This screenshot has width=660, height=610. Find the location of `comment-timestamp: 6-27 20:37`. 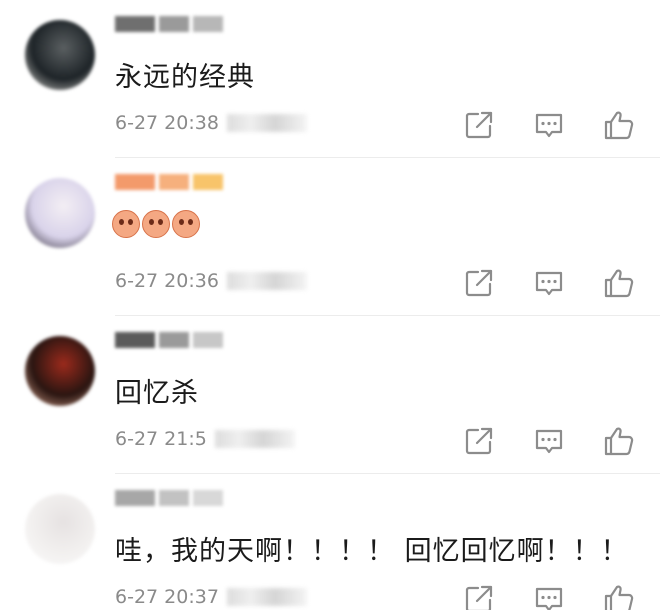

comment-timestamp: 6-27 20:37 is located at coordinates (167, 597).